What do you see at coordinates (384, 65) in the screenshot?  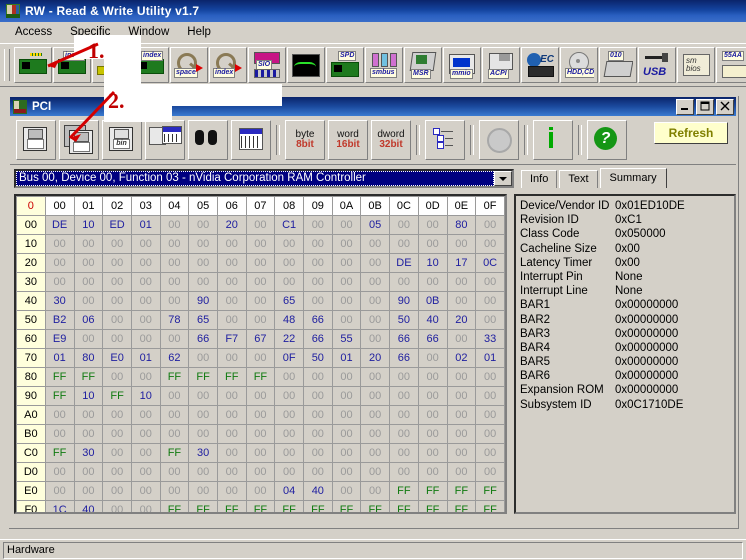 I see `toolbar-button-smbus: smbus` at bounding box center [384, 65].